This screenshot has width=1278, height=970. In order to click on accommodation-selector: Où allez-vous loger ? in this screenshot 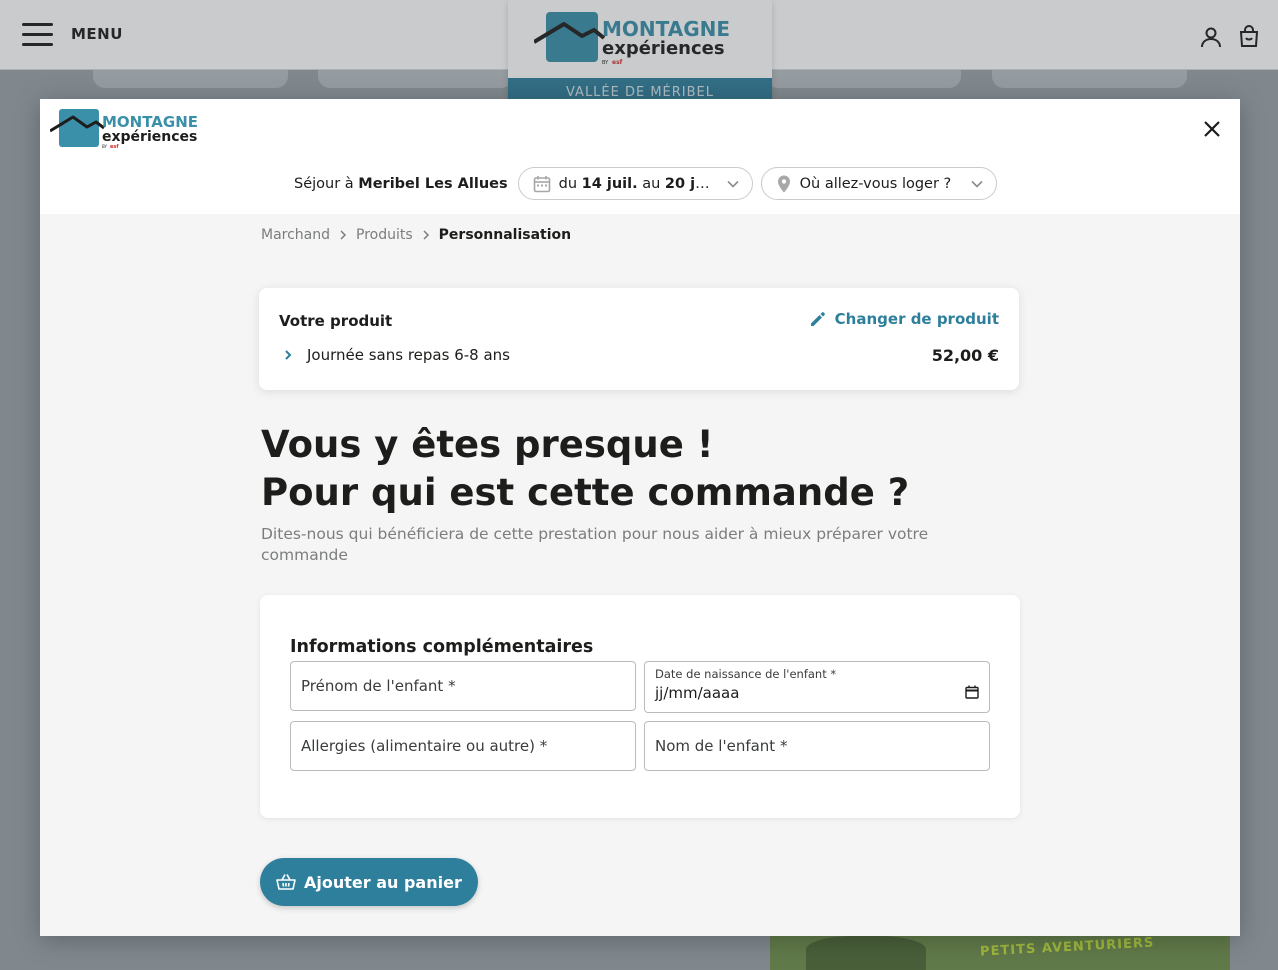, I will do `click(878, 183)`.